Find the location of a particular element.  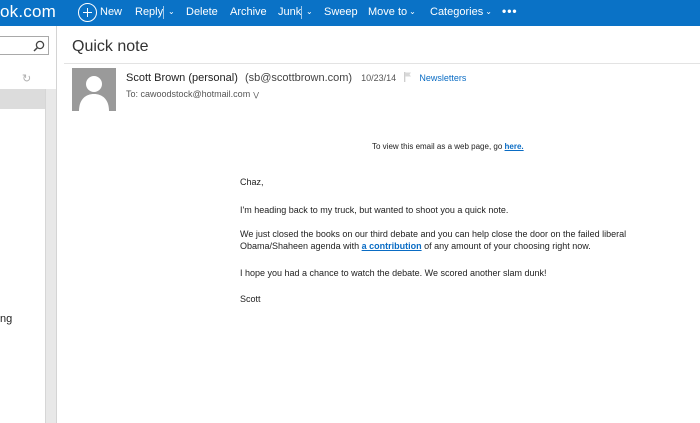

flag-icon is located at coordinates (408, 77).